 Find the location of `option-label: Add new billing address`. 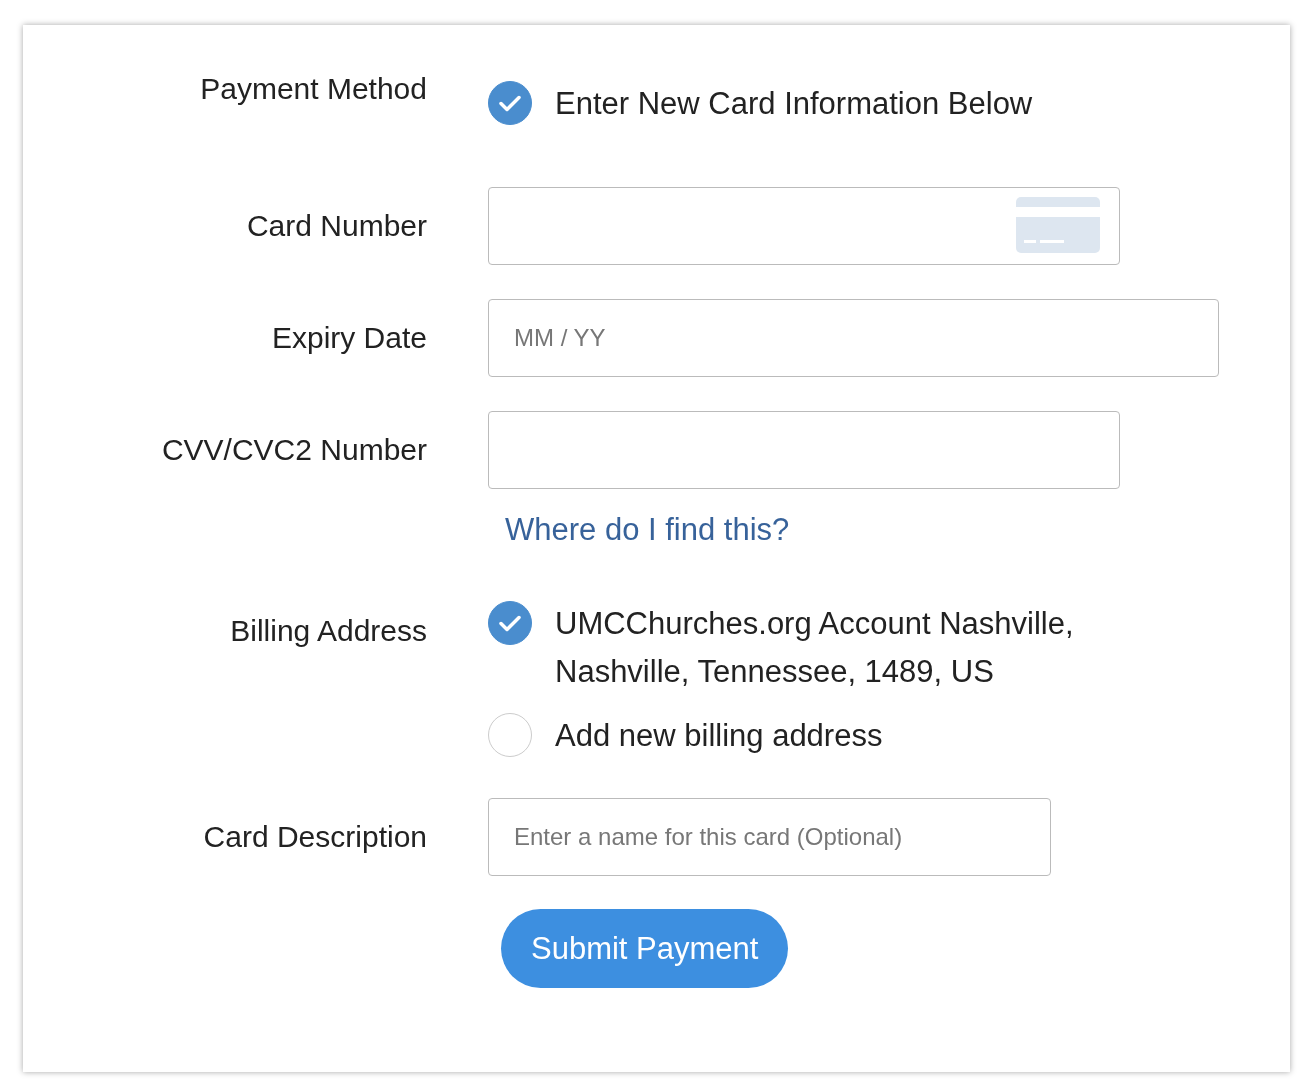

option-label: Add new billing address is located at coordinates (719, 736).